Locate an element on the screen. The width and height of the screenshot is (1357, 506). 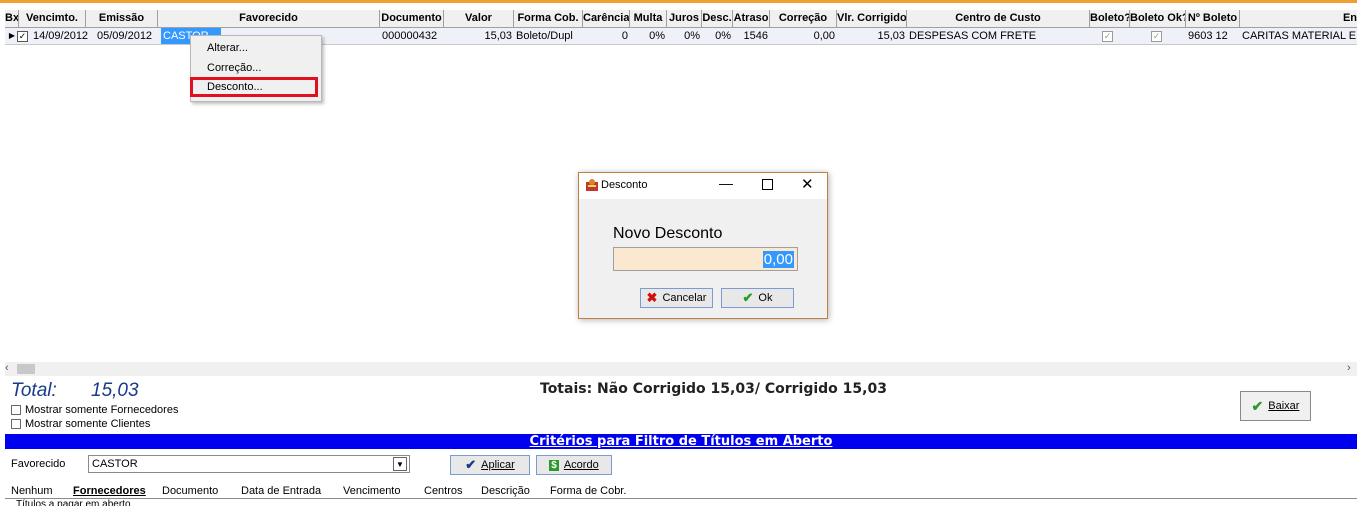
baixar-button: ✔ Baixar is located at coordinates (1275, 406).